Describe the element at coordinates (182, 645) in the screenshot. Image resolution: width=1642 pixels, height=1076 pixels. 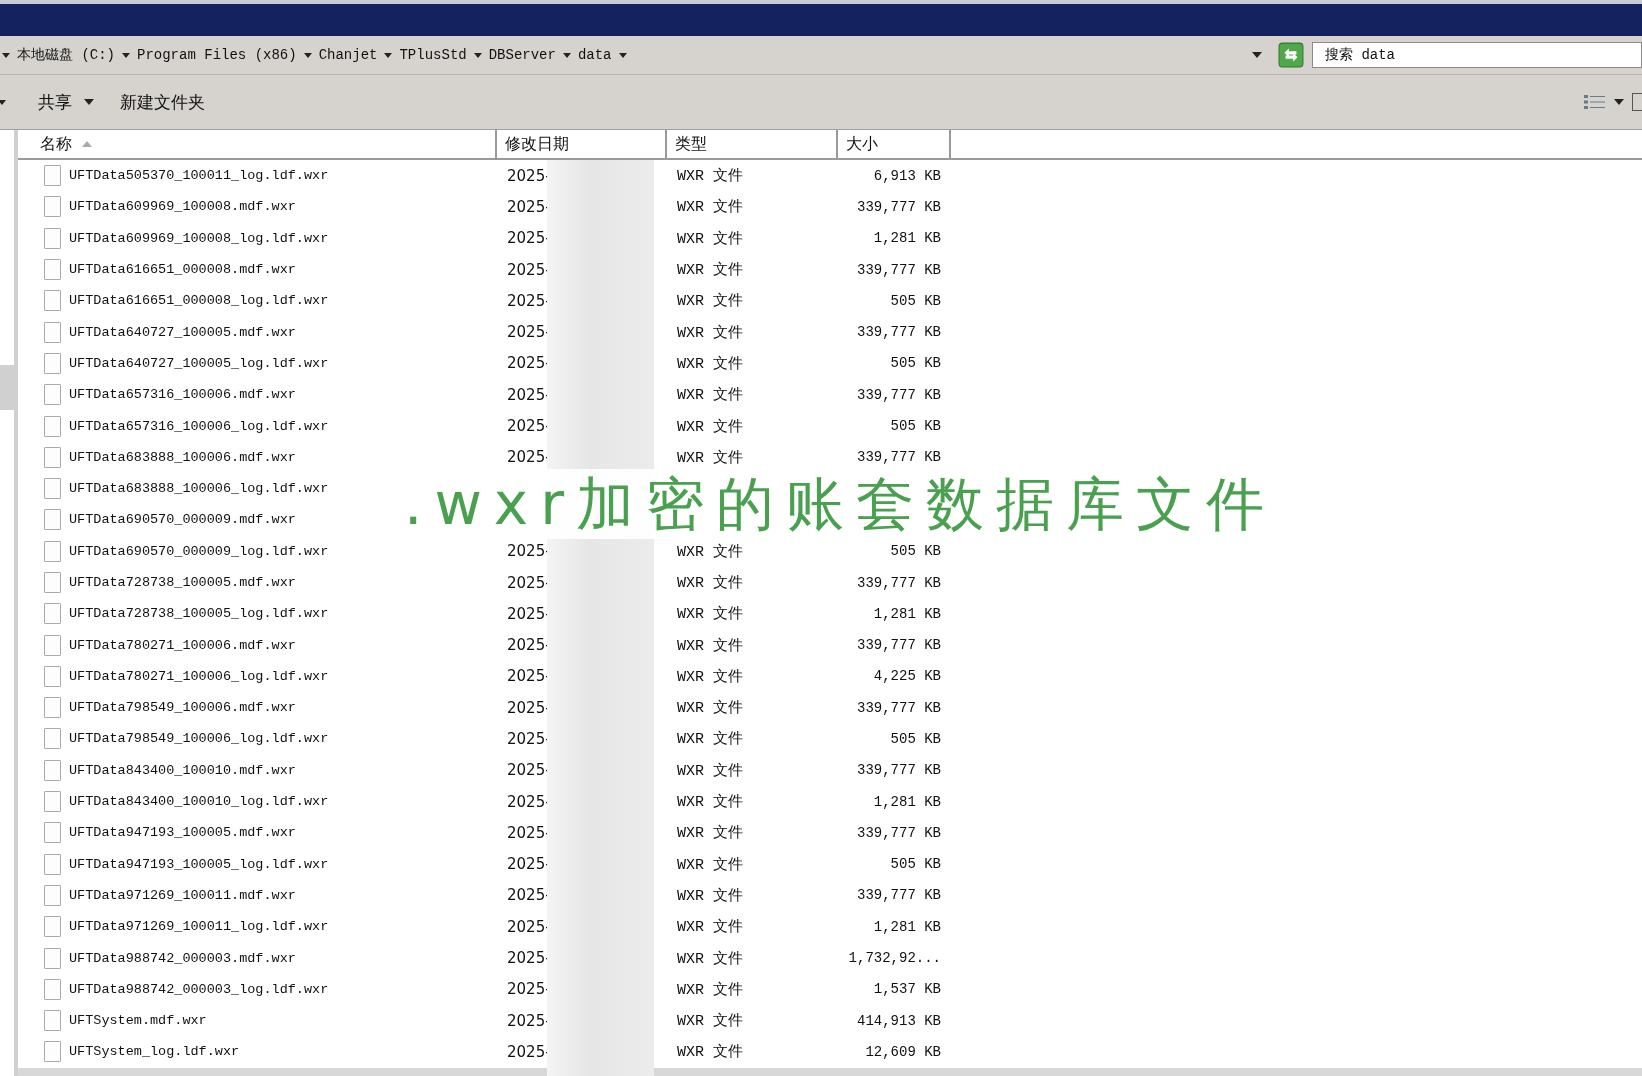
I see `file-name: UFTData780271_100006.mdf.wxr` at that location.